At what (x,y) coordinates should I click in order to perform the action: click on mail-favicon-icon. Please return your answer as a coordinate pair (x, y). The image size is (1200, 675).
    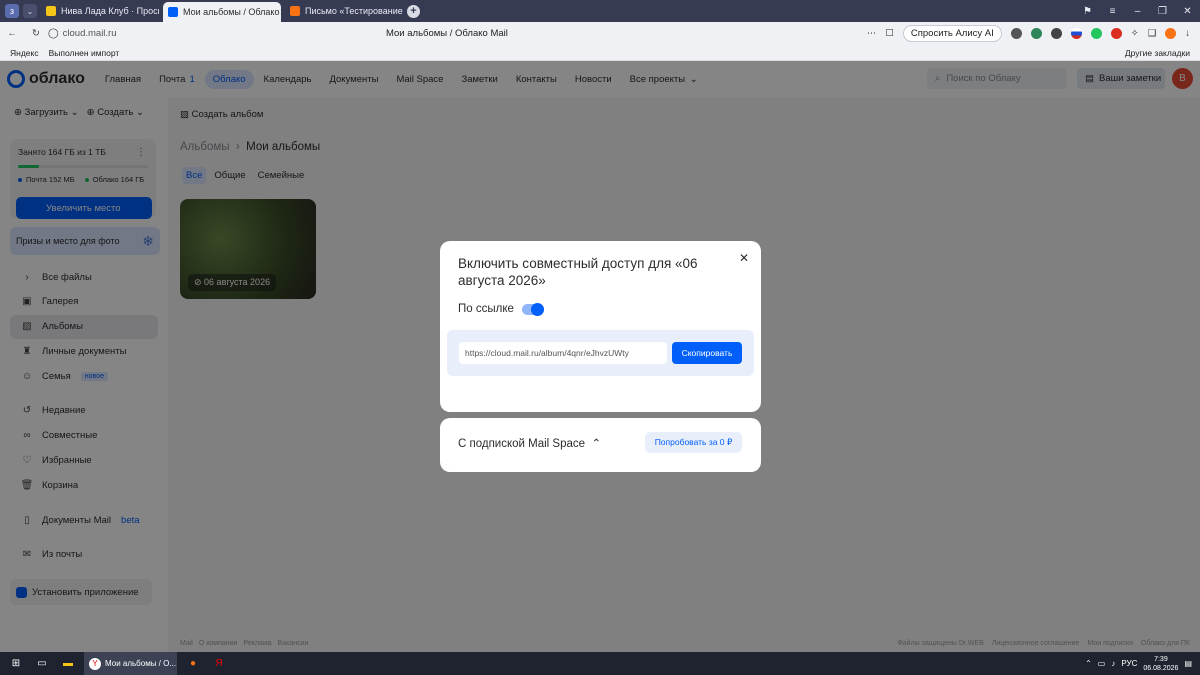
    Looking at the image, I should click on (295, 11).